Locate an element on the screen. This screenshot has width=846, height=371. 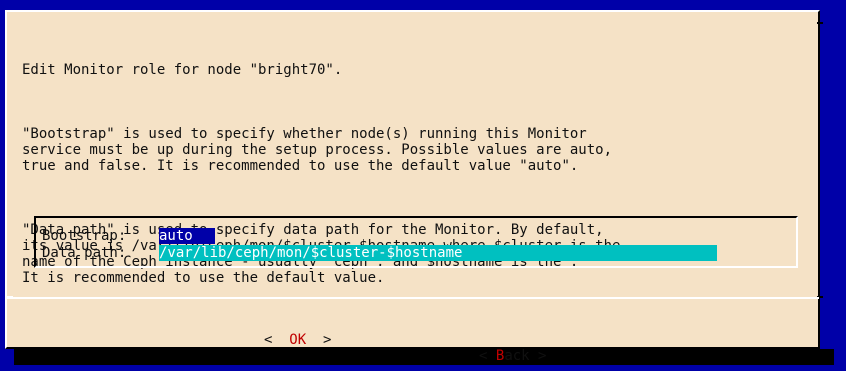
dialog-corner-tick is located at coordinates (820, 23).